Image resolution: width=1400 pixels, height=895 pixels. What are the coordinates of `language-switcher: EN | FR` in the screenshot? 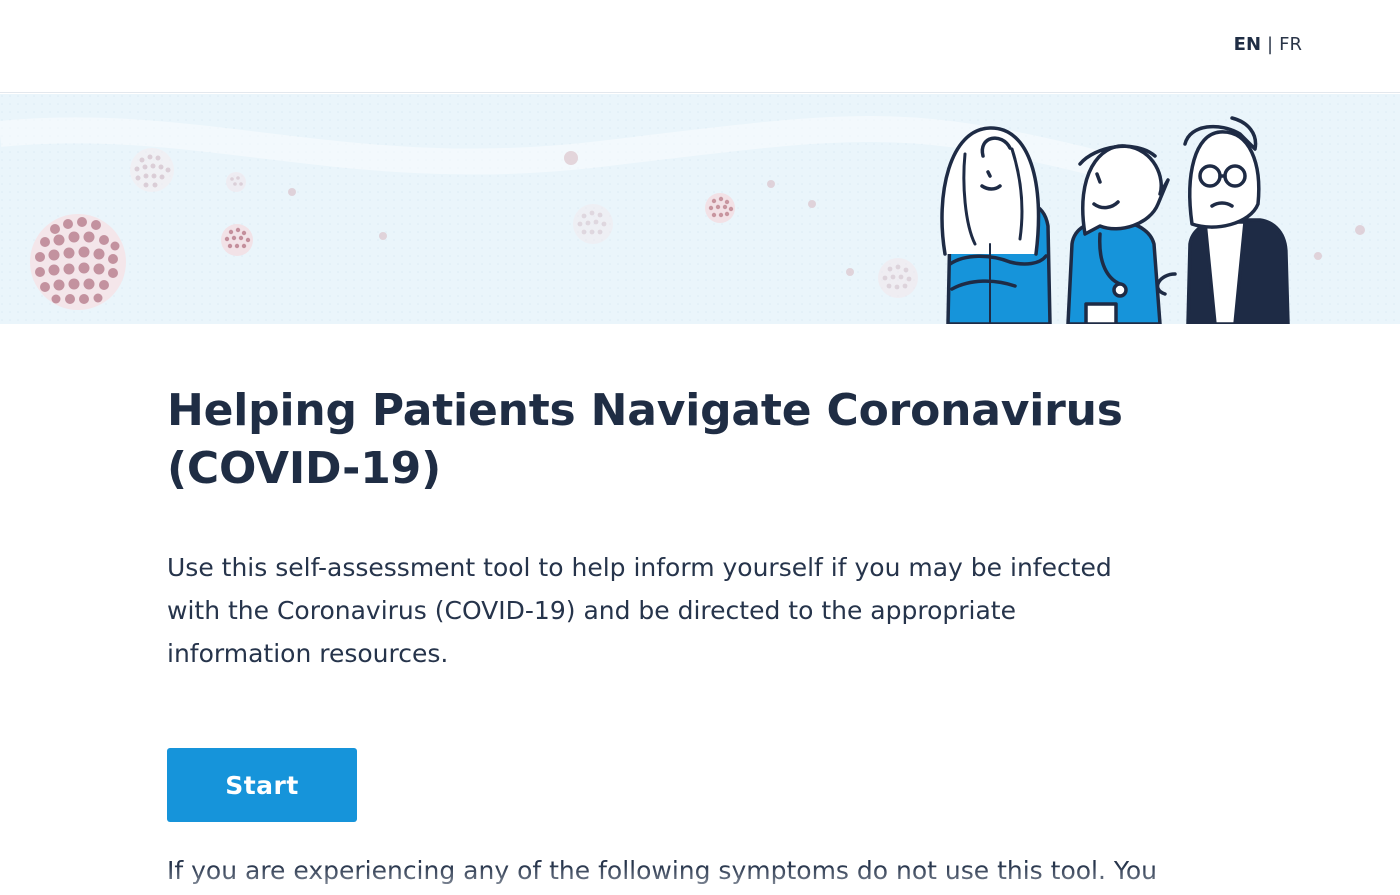 It's located at (1268, 44).